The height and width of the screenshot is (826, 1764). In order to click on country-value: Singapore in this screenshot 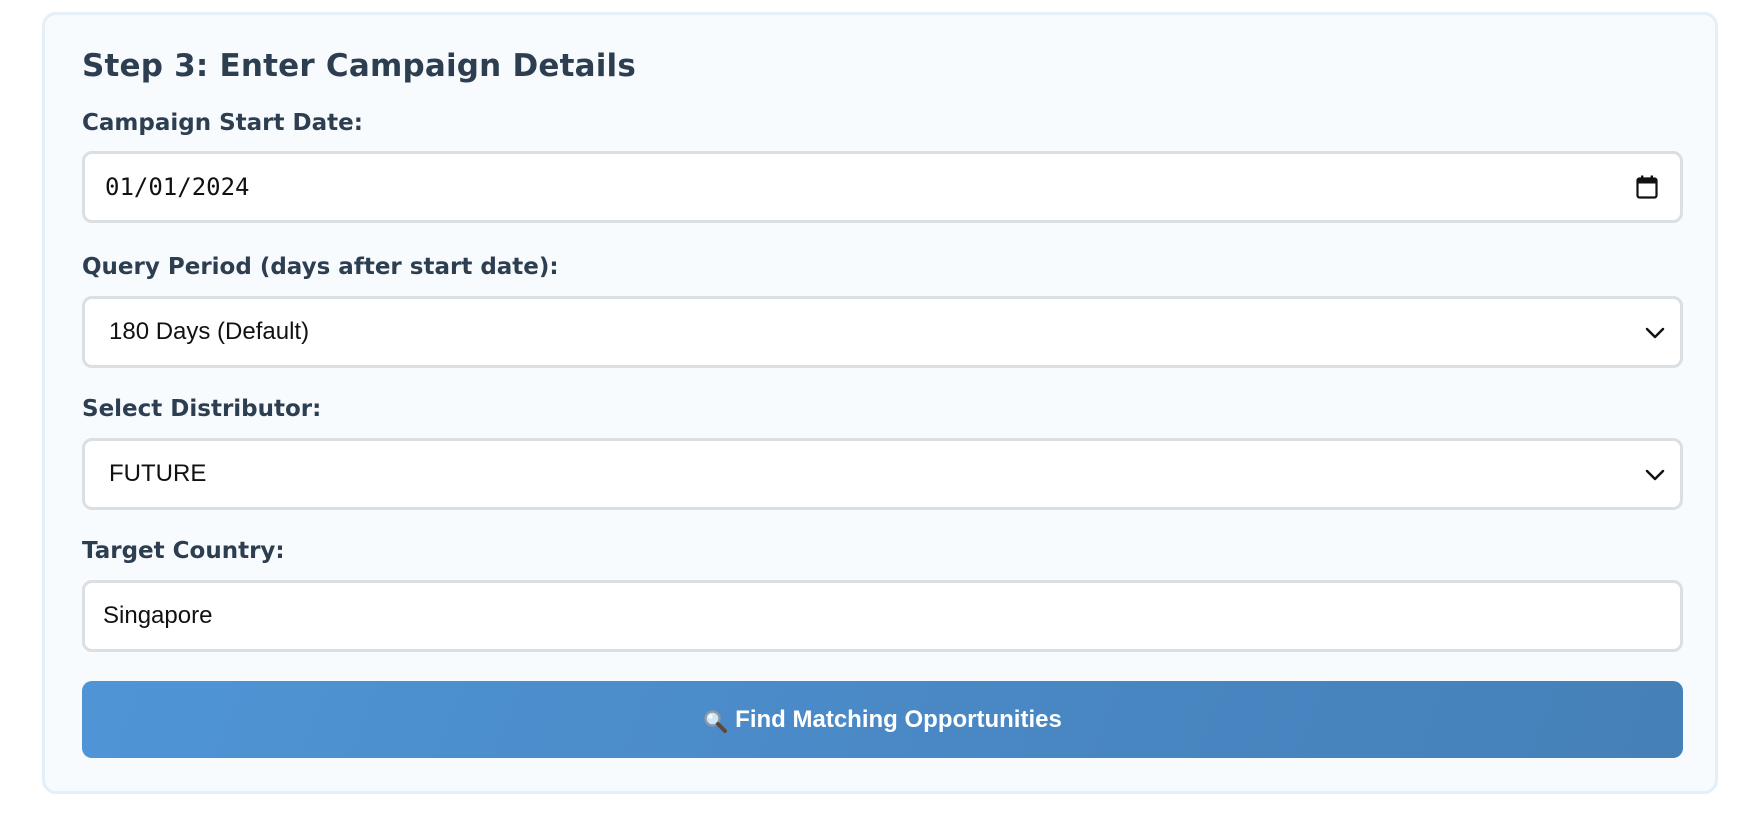, I will do `click(158, 615)`.